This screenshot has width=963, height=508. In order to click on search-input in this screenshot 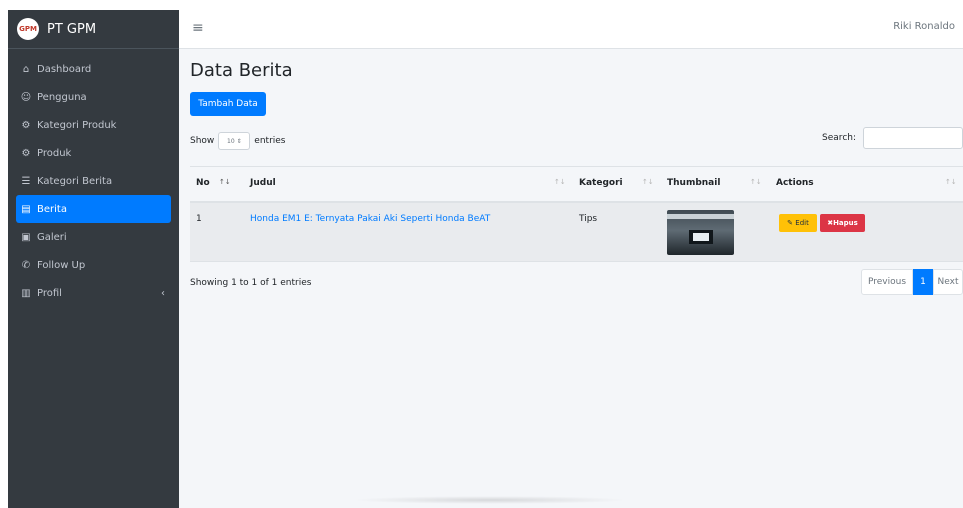, I will do `click(913, 138)`.